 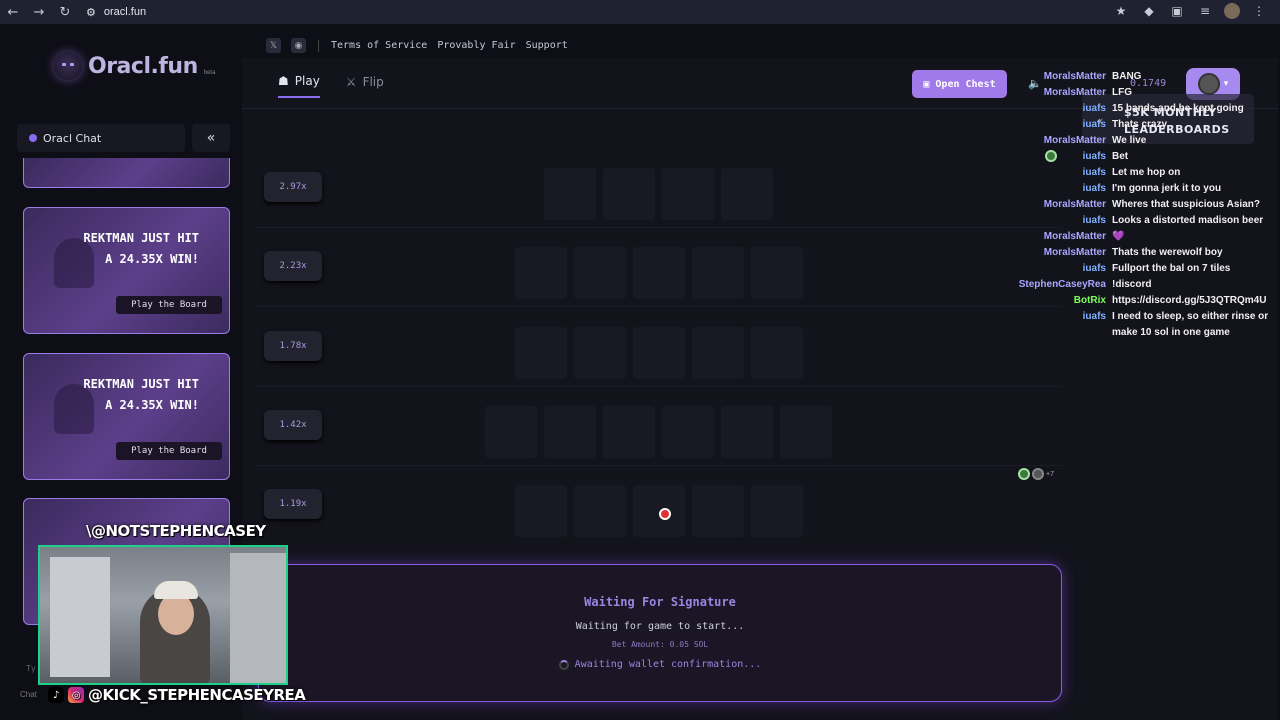 I want to click on tab-play: ☗ Play, so click(x=299, y=86).